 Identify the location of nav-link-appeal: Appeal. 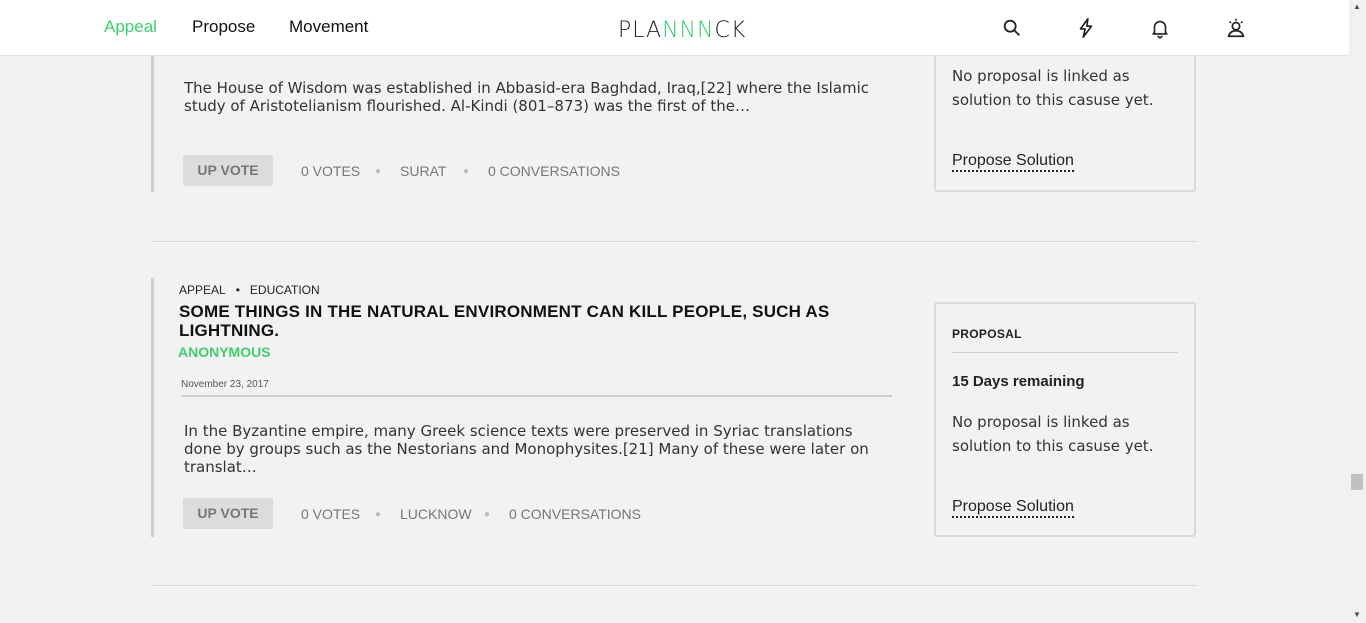
(130, 27).